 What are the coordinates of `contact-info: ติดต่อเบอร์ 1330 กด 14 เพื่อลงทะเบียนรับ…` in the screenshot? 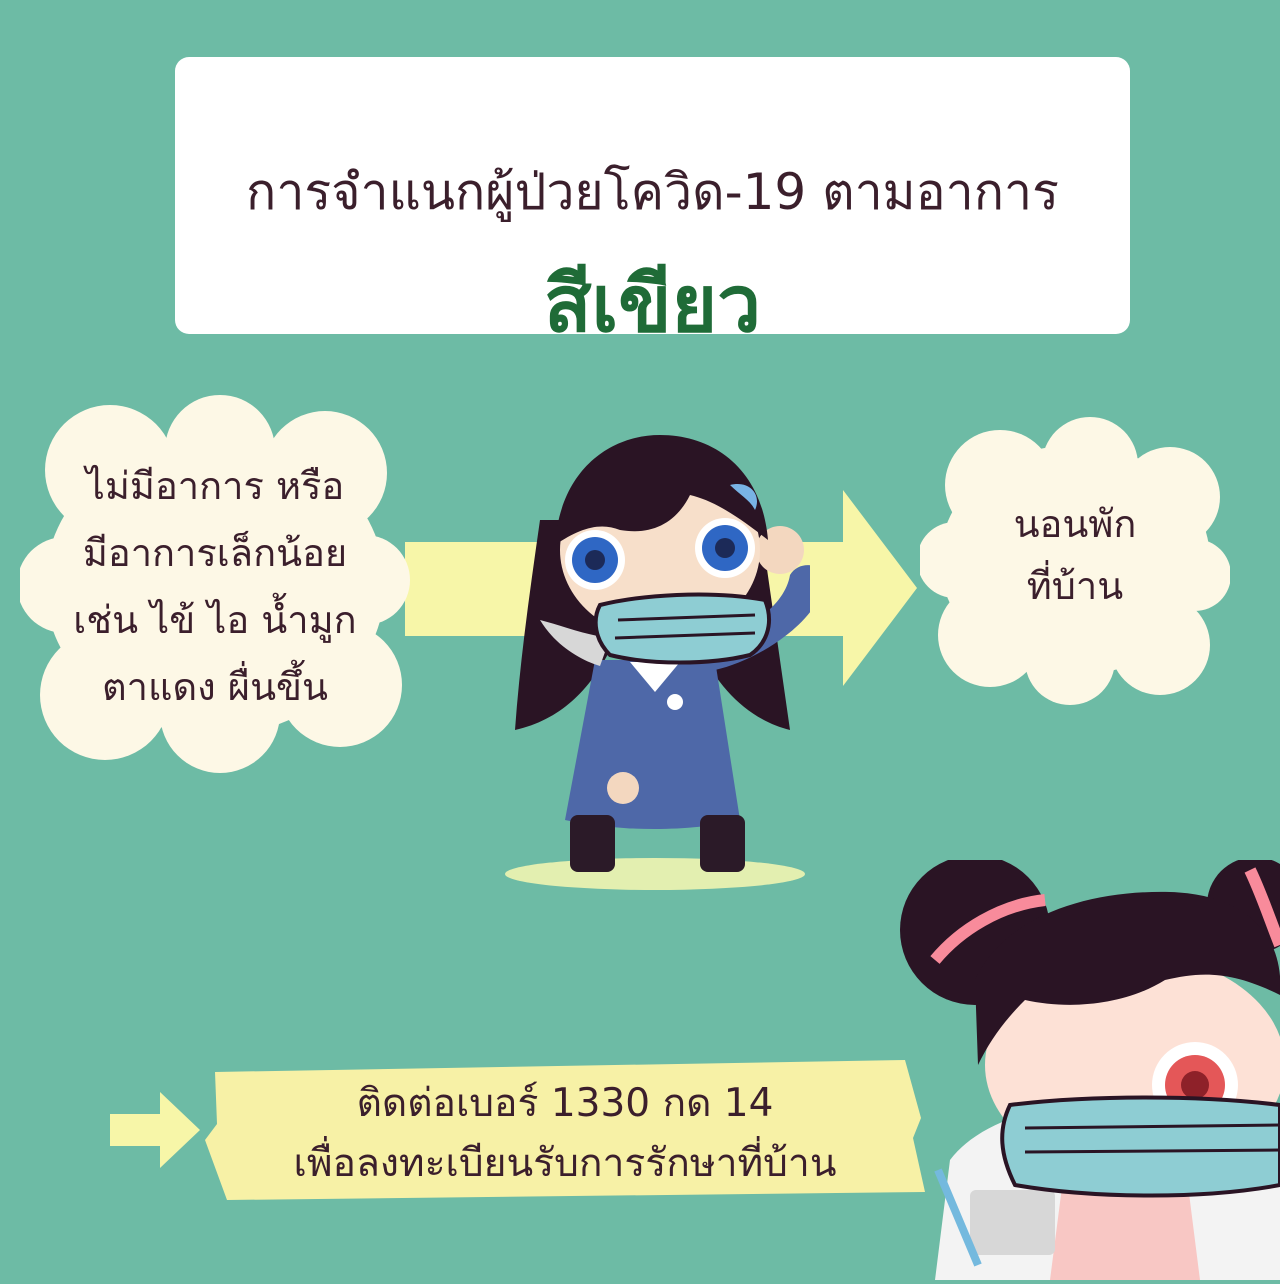 It's located at (565, 1134).